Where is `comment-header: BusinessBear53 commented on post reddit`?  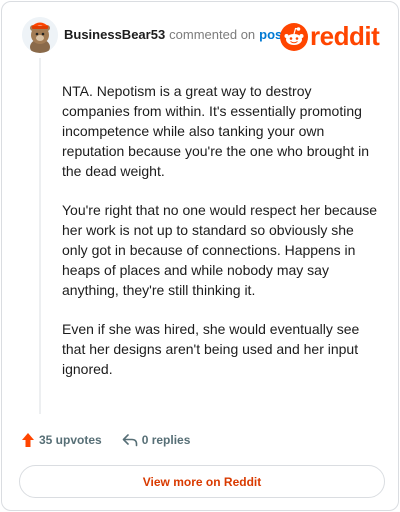 comment-header: BusinessBear53 commented on post reddit is located at coordinates (203, 35).